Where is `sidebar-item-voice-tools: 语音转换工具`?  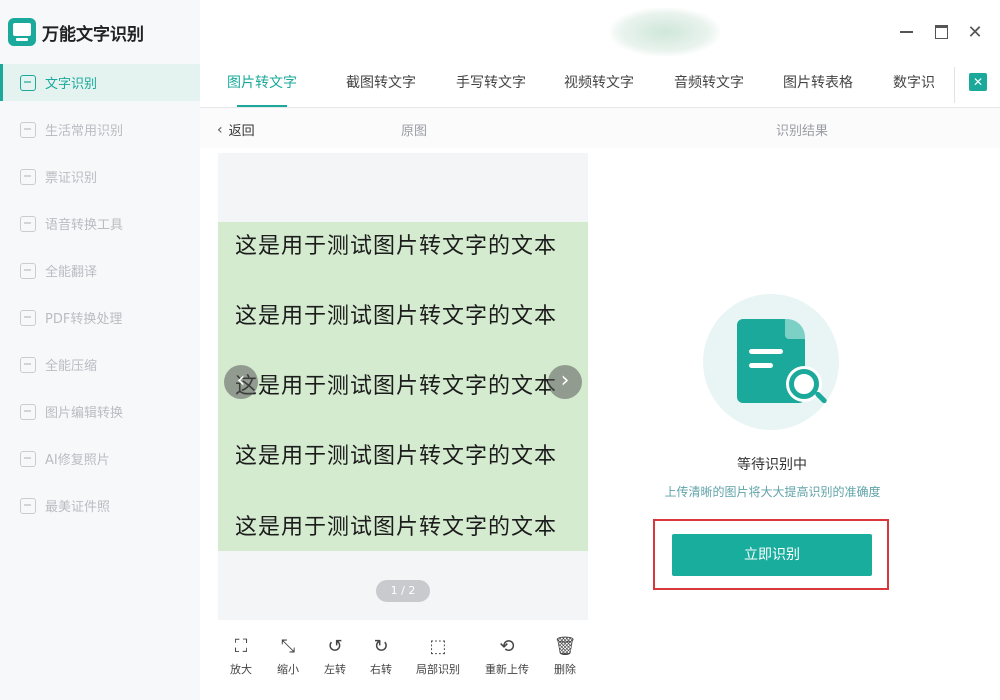 sidebar-item-voice-tools: 语音转换工具 is located at coordinates (100, 223).